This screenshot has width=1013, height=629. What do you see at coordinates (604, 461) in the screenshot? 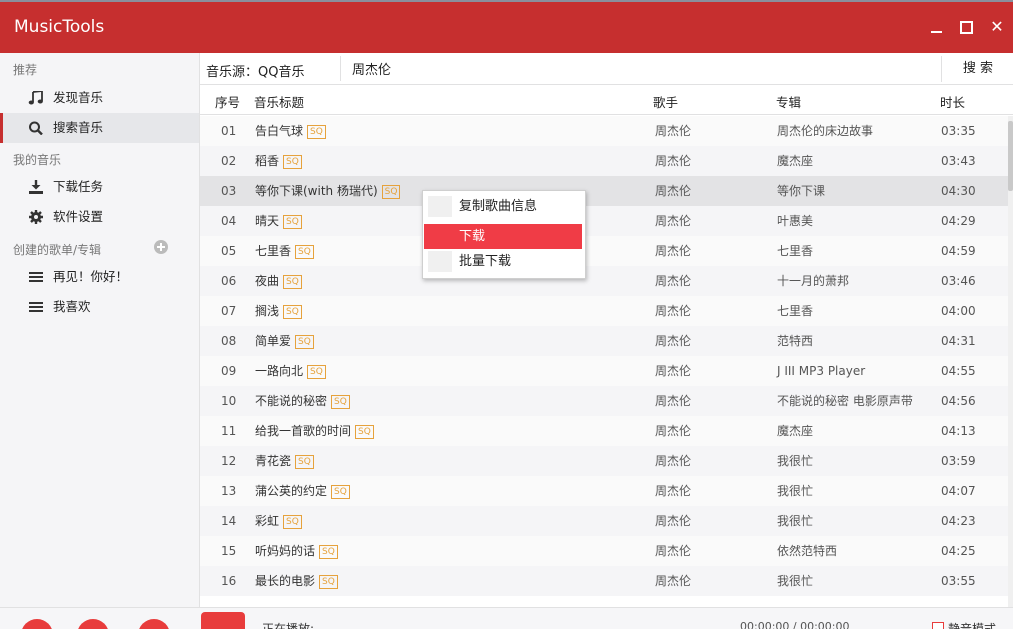
I see `table-row: 12 青花瓷 SQ 周杰伦 我很忙 03:59` at bounding box center [604, 461].